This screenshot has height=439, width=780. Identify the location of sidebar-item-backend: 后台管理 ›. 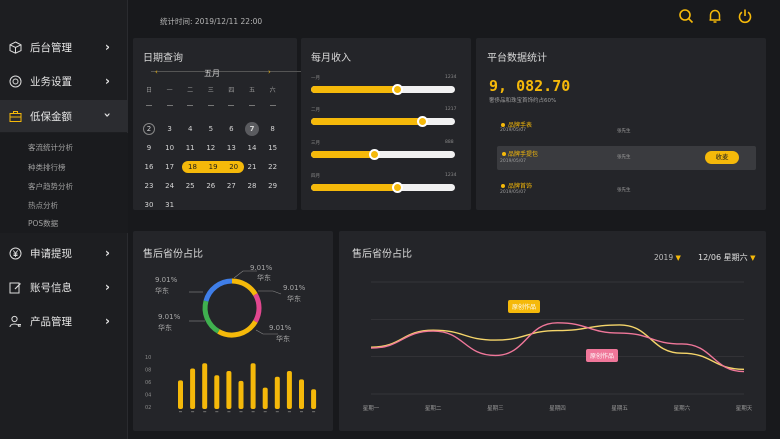
(64, 47).